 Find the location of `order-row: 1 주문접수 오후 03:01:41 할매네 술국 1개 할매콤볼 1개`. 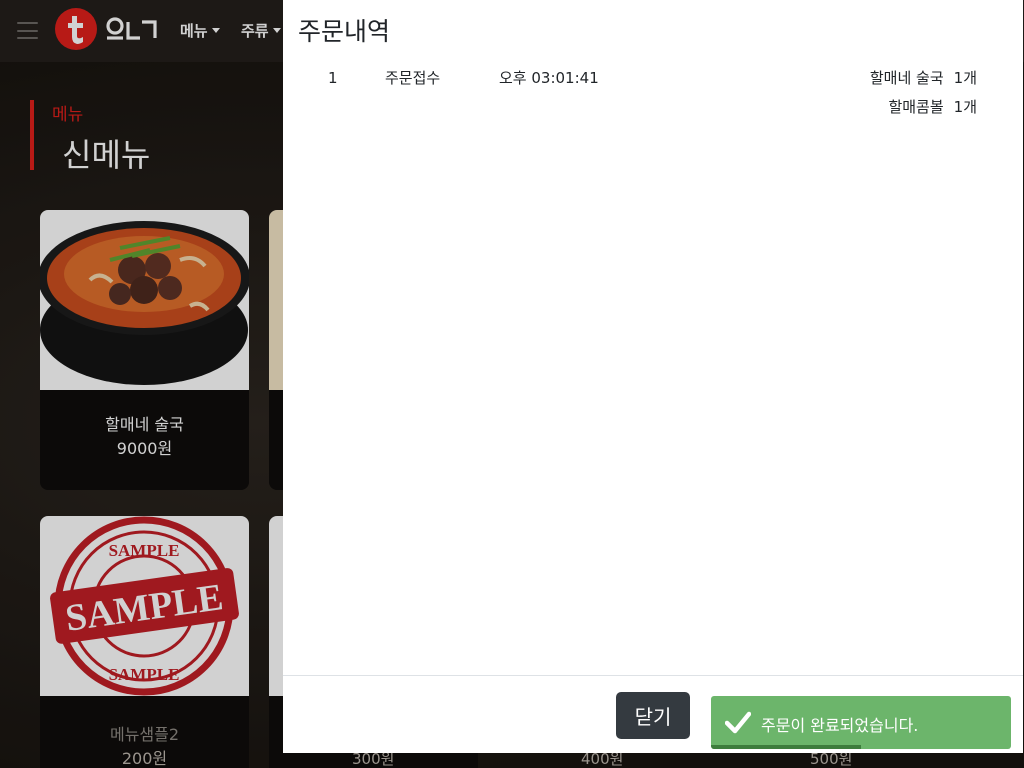

order-row: 1 주문접수 오후 03:01:41 할매네 술국 1개 할매콤볼 1개 is located at coordinates (653, 98).